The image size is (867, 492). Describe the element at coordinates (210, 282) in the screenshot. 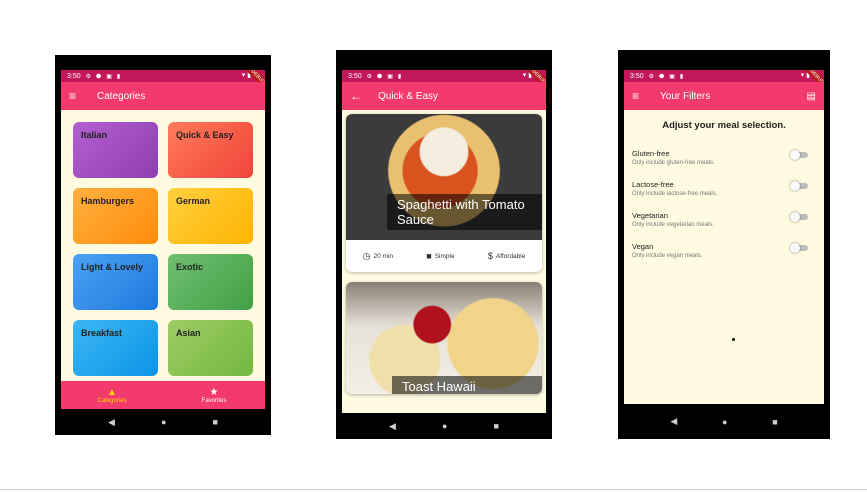

I see `category-tile-exotic: Exotic` at that location.